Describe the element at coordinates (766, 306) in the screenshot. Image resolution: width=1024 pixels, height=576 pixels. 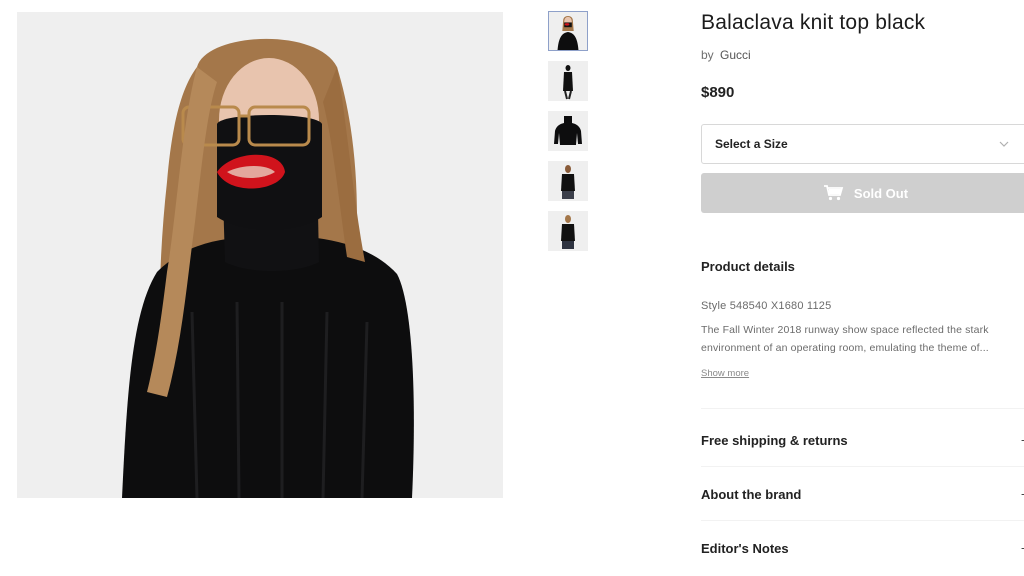
I see `style-number: Style 548540 X1680 1125` at that location.